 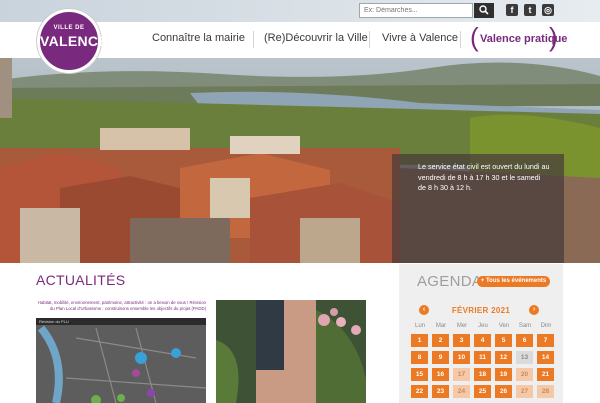 I want to click on calendar-day: 13, so click(x=524, y=357).